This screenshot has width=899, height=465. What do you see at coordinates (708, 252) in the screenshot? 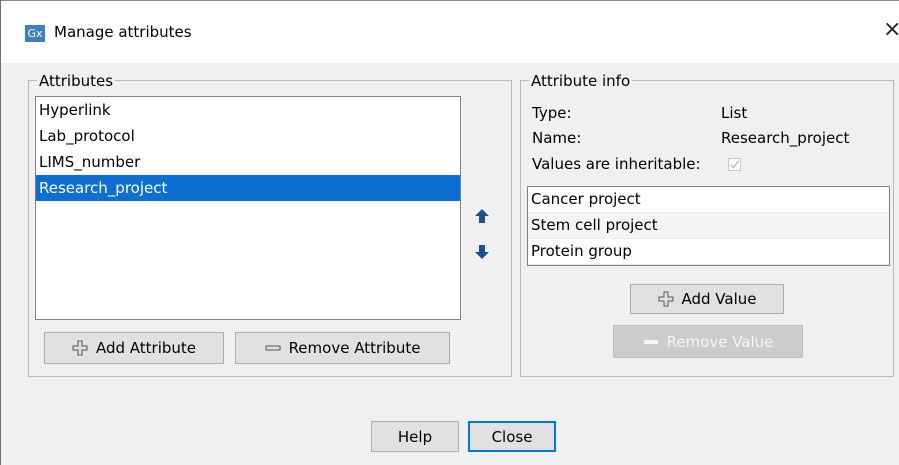
I see `value-item-protein-group: Protein group` at bounding box center [708, 252].